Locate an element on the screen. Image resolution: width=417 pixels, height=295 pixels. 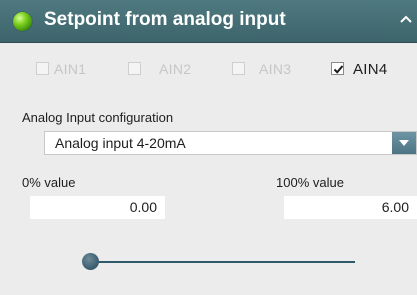
ain1-label: AIN1 is located at coordinates (70, 69).